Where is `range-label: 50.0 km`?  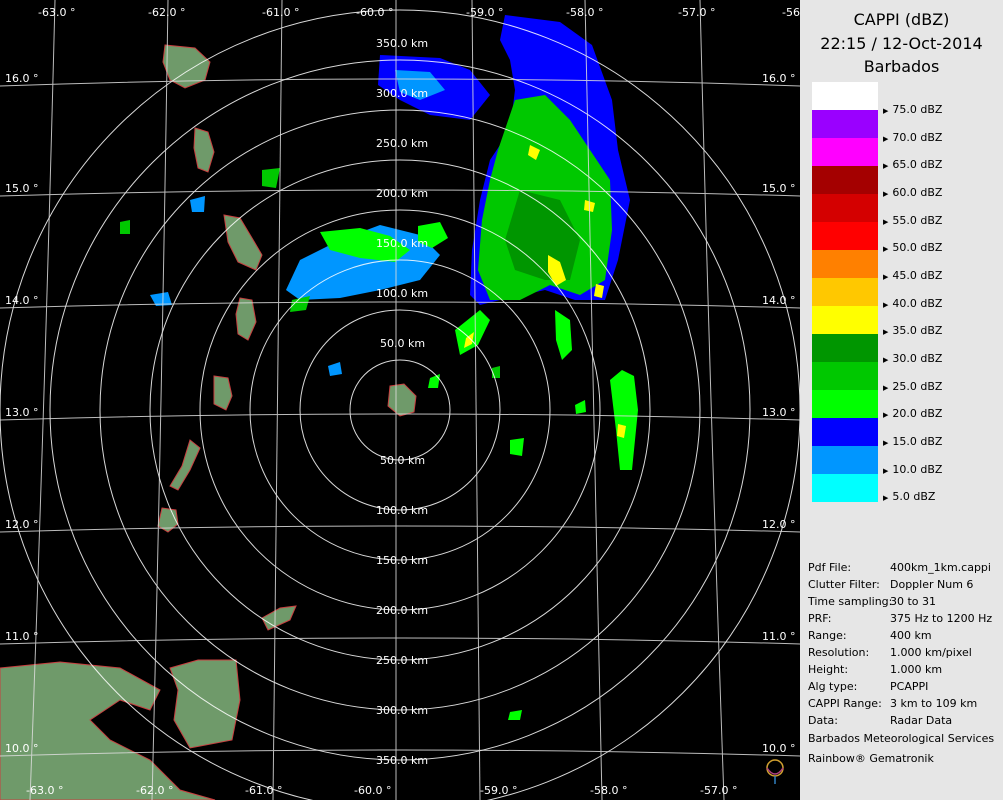
range-label: 50.0 km is located at coordinates (402, 460).